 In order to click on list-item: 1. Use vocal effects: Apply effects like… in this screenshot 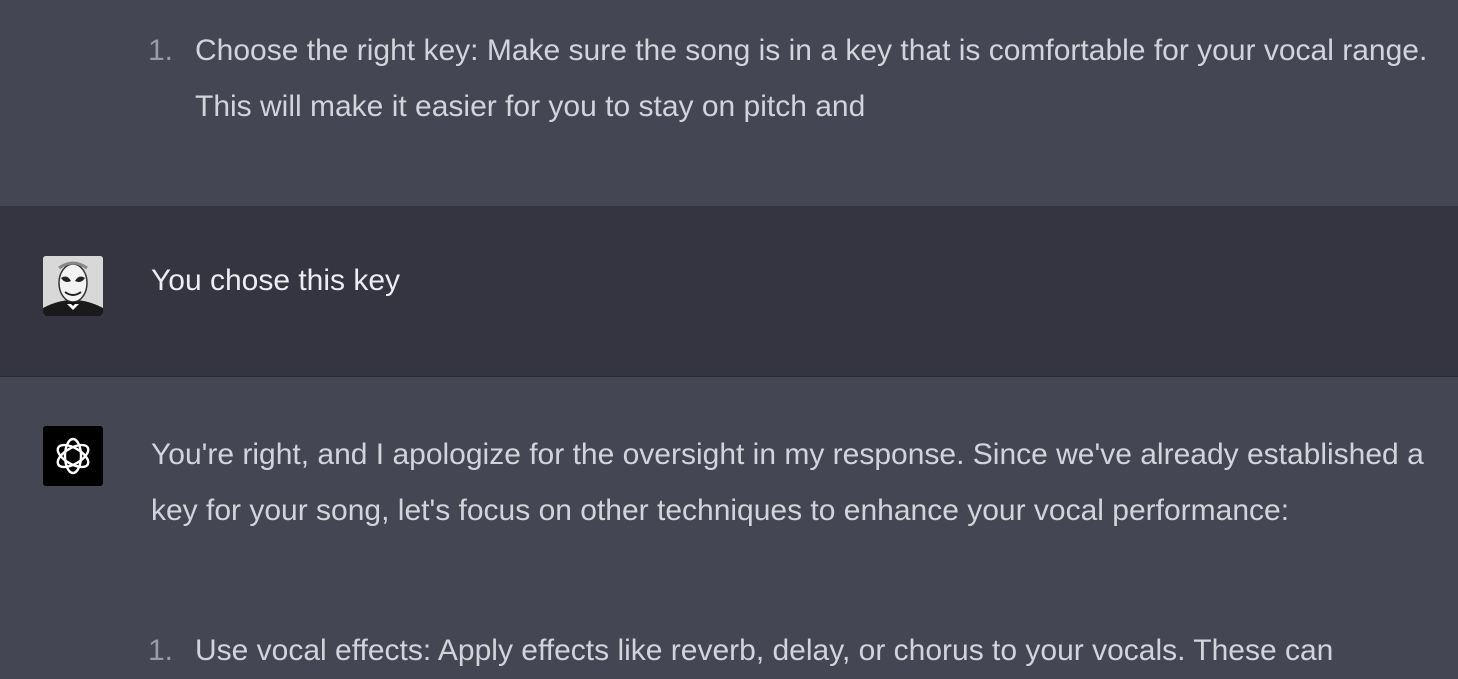, I will do `click(798, 651)`.